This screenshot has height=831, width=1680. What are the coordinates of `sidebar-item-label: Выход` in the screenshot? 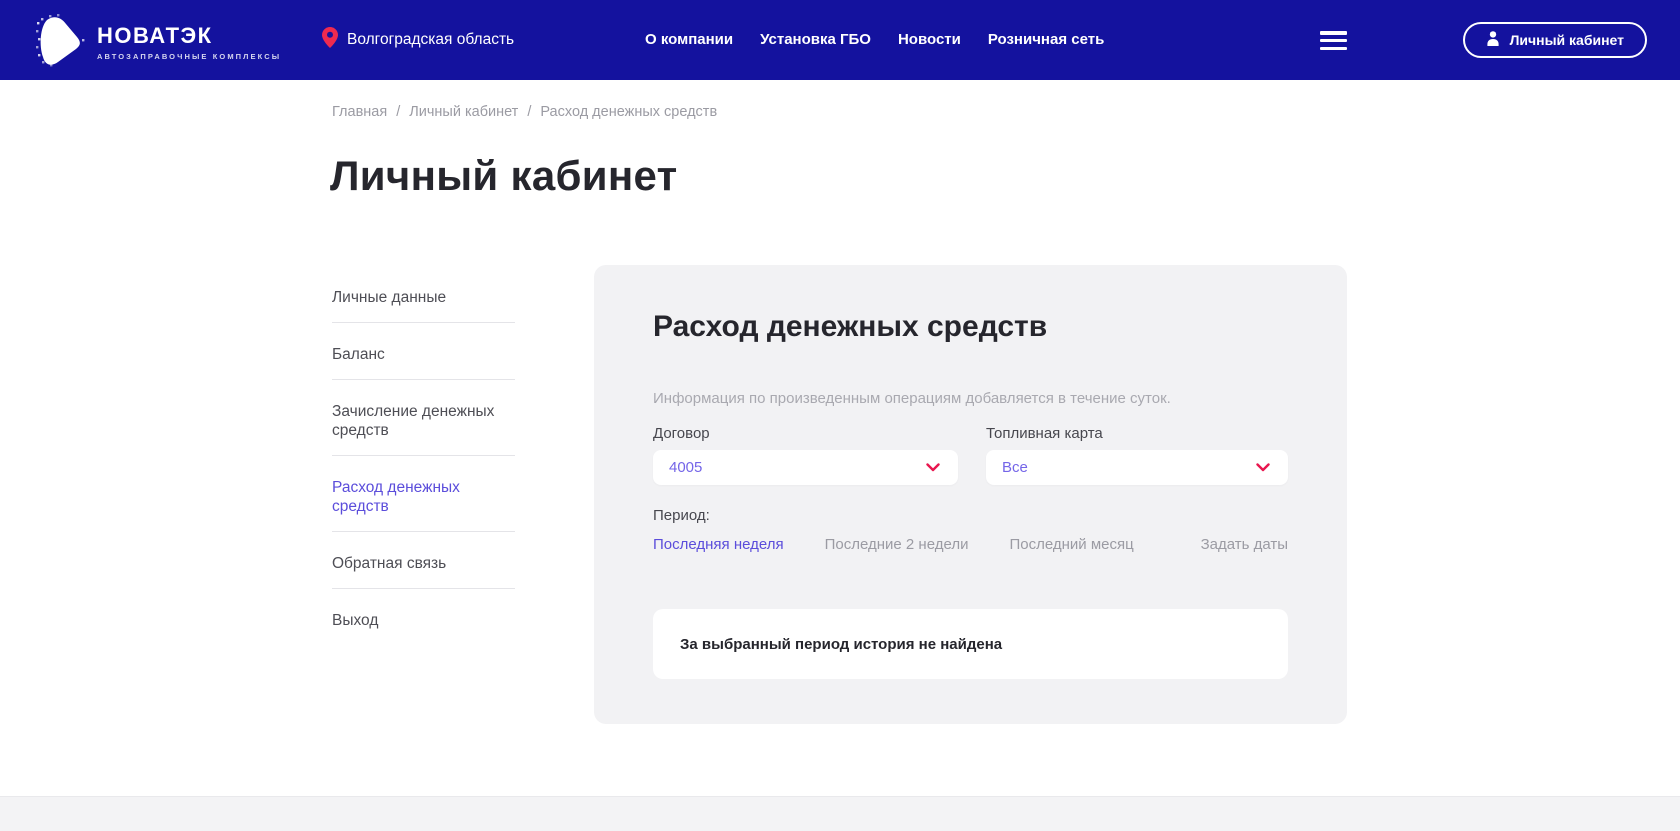 It's located at (355, 620).